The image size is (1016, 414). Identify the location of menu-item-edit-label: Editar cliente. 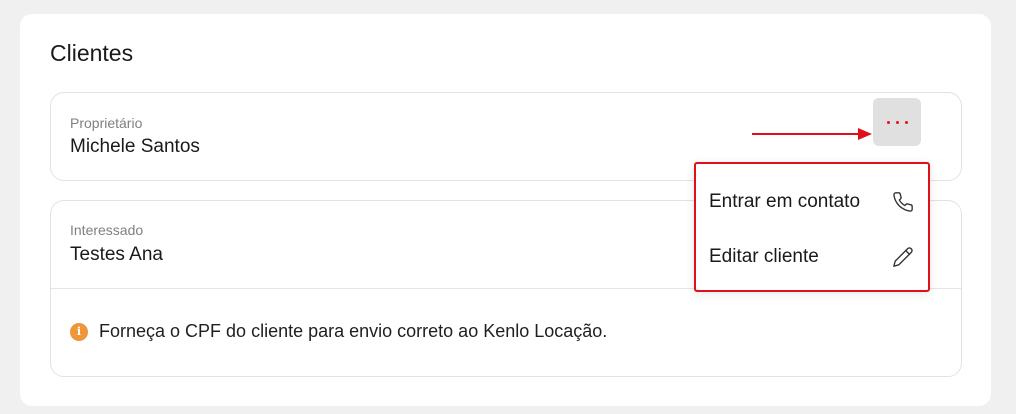
(764, 256).